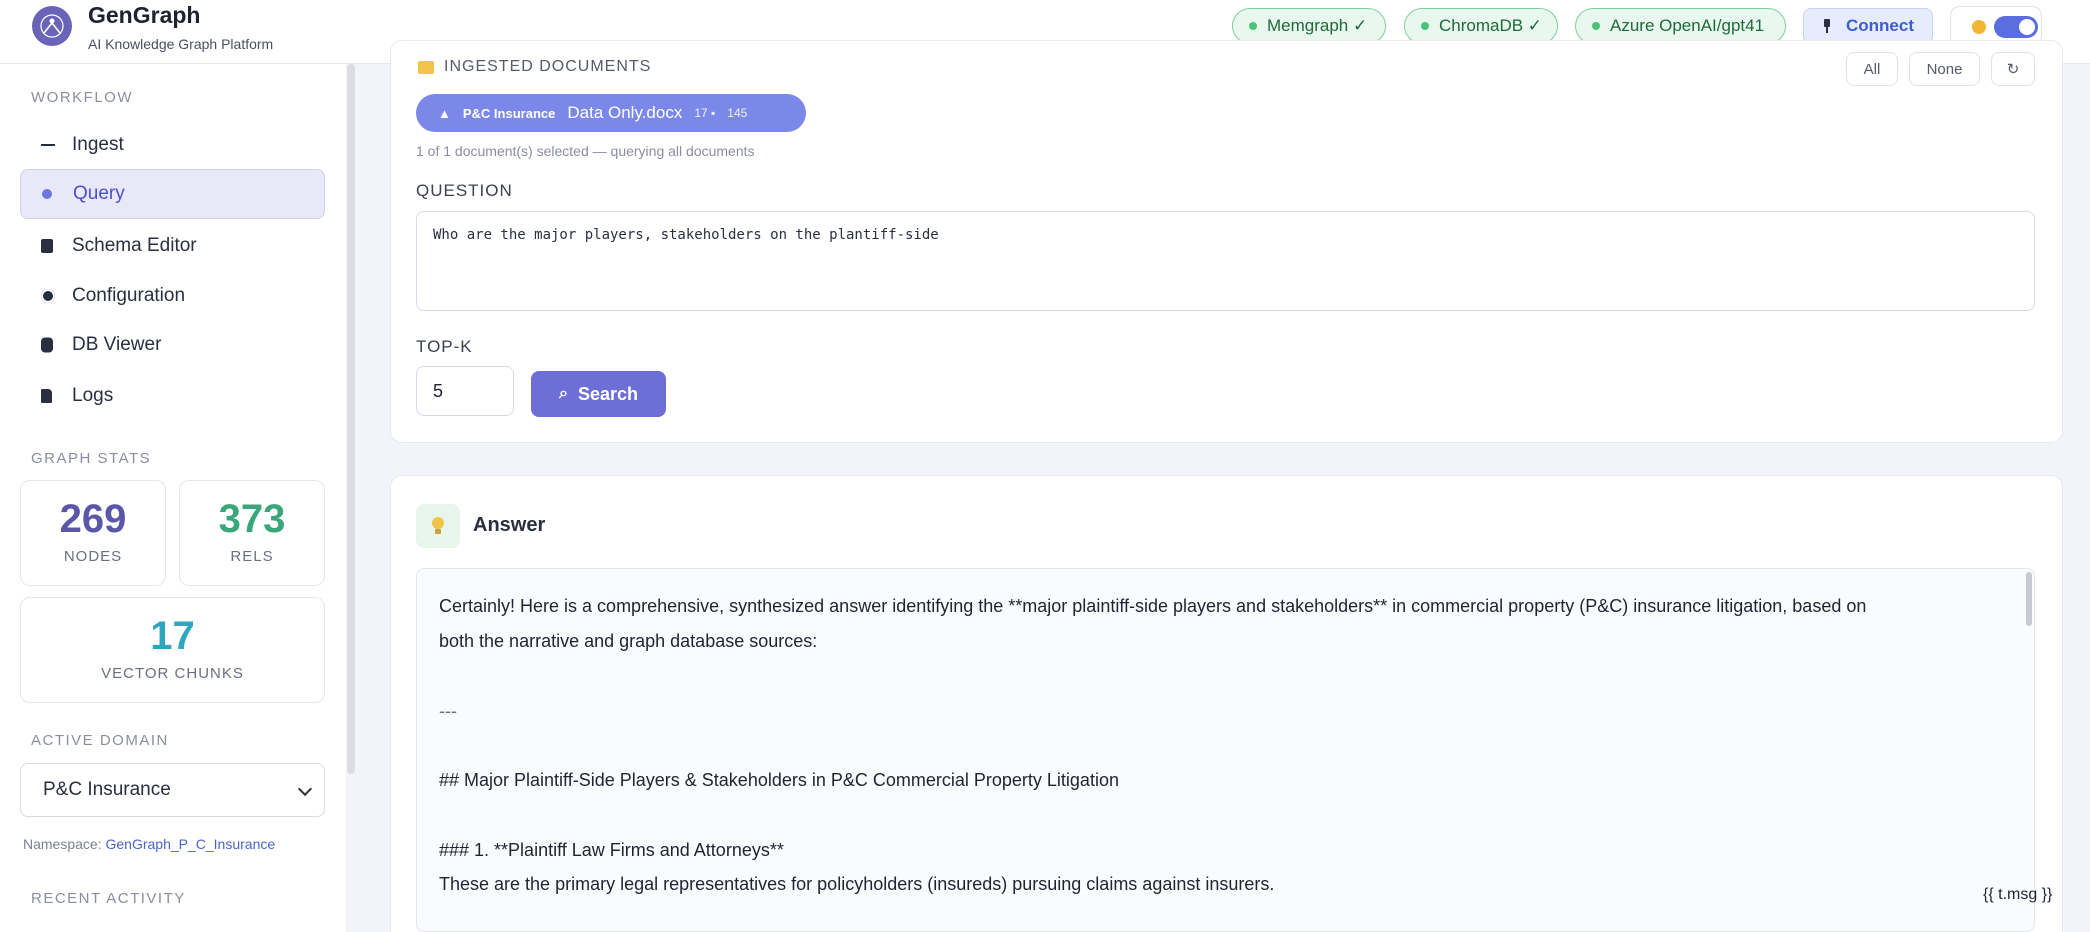 This screenshot has width=2090, height=932. What do you see at coordinates (82, 97) in the screenshot?
I see `workflow-section-label: WORKFLOW` at bounding box center [82, 97].